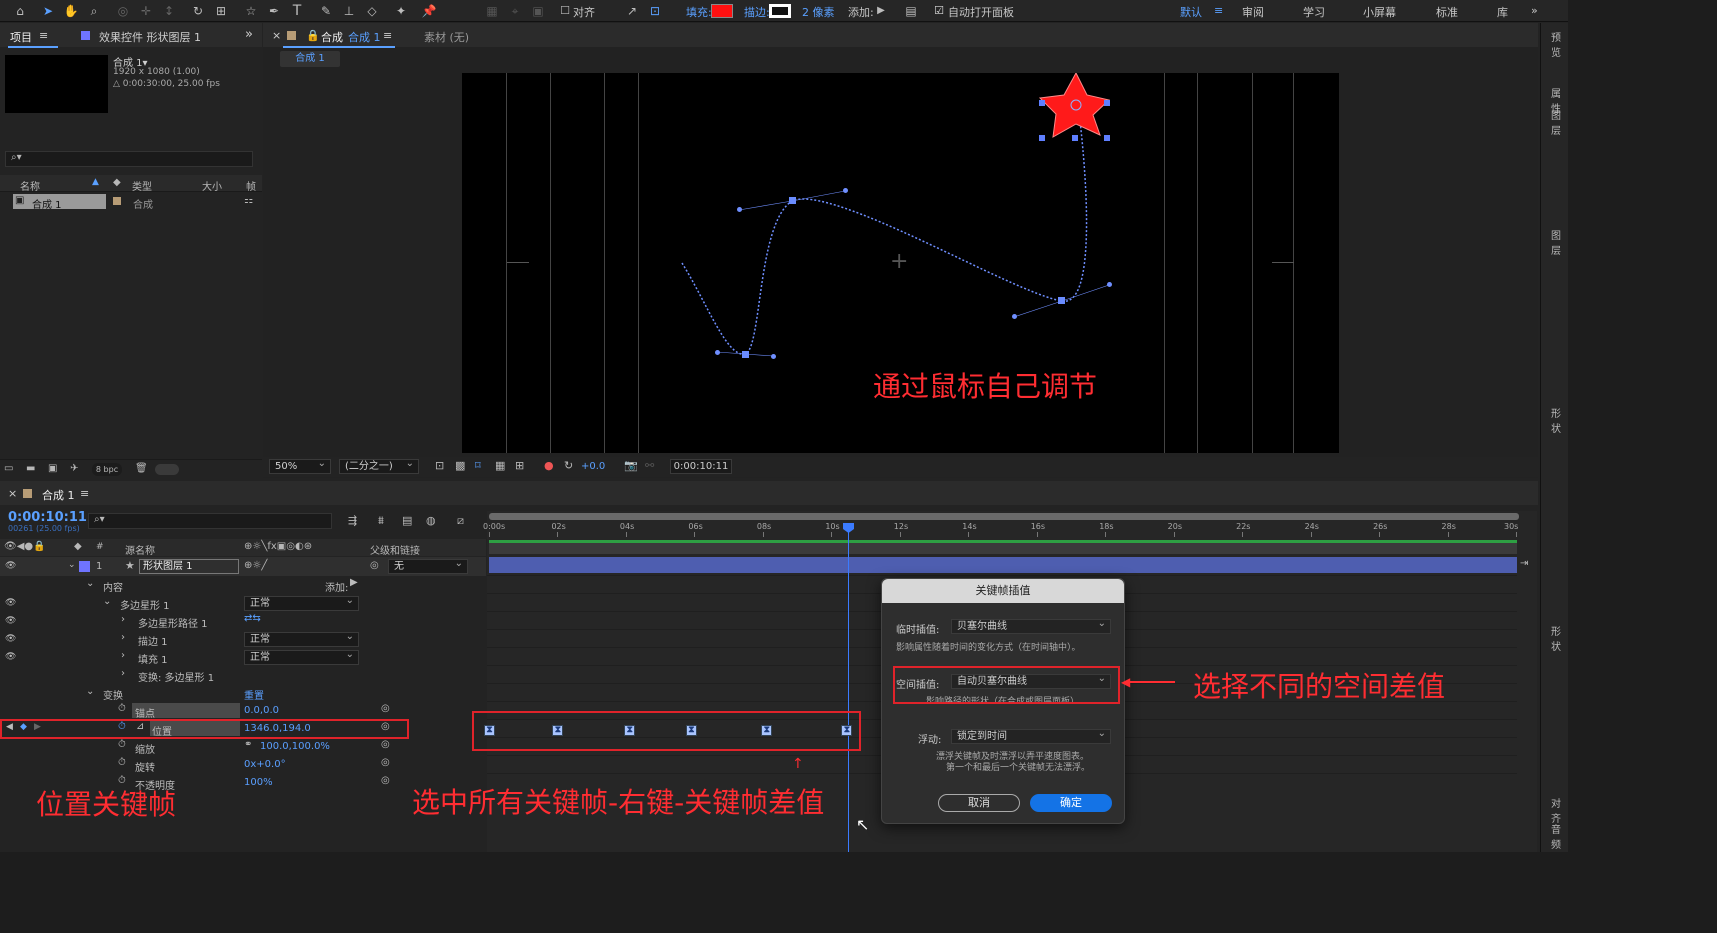 The height and width of the screenshot is (933, 1717). Describe the element at coordinates (492, 11) in the screenshot. I see `snap-icon-1: ▦` at that location.